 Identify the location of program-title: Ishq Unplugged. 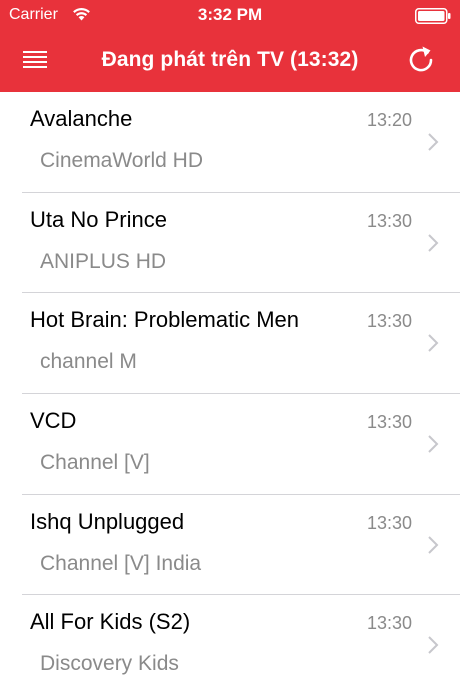
(107, 521).